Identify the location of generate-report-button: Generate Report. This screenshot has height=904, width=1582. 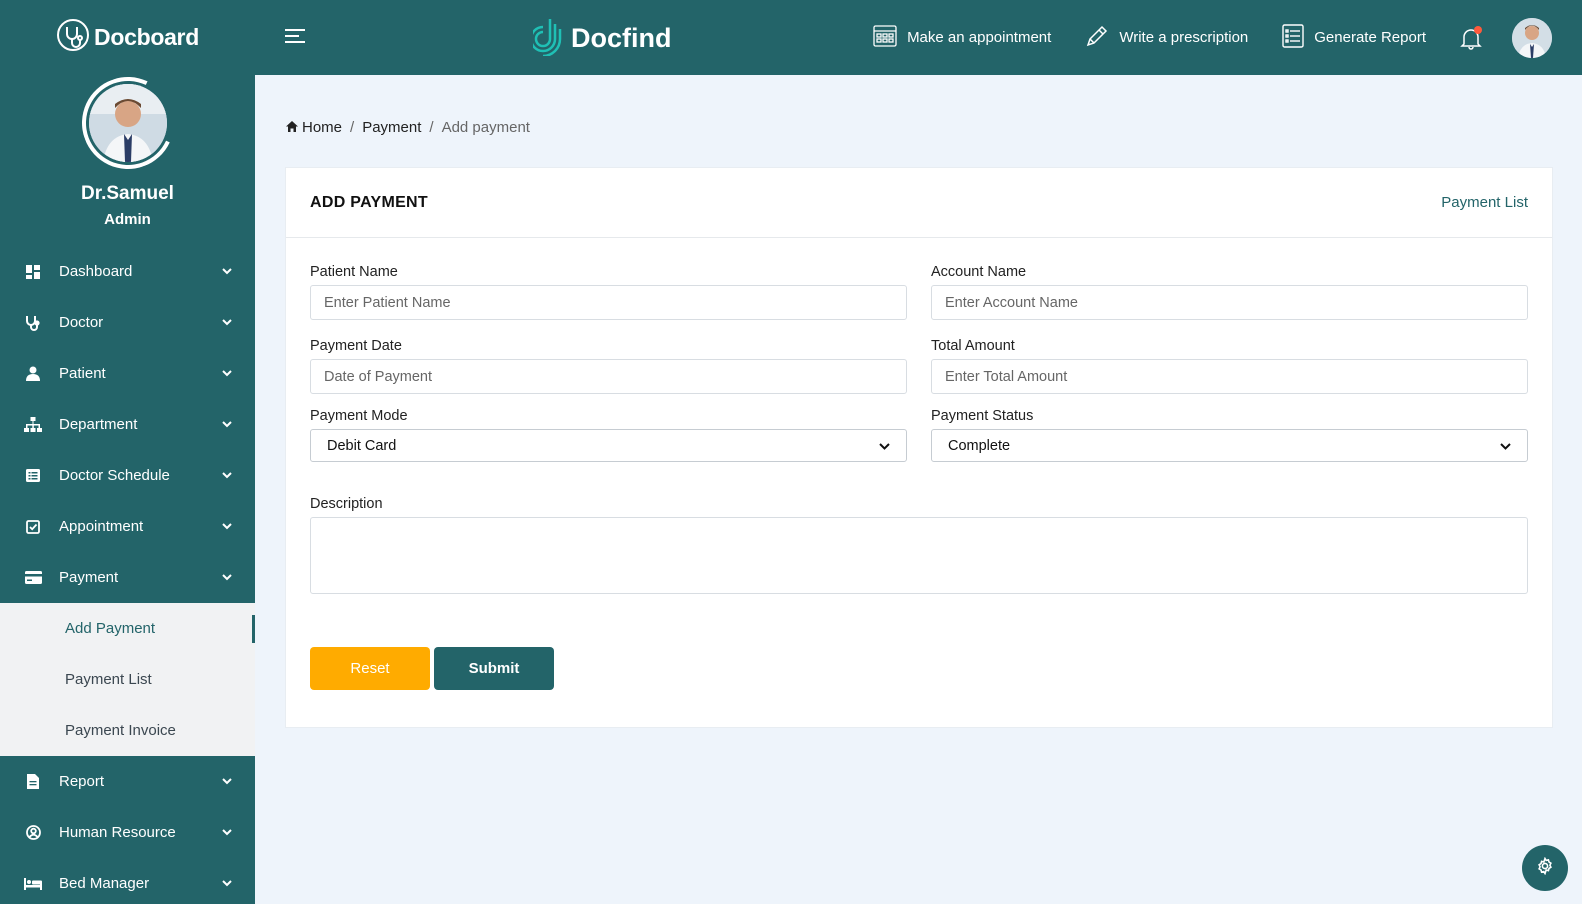
(1354, 37).